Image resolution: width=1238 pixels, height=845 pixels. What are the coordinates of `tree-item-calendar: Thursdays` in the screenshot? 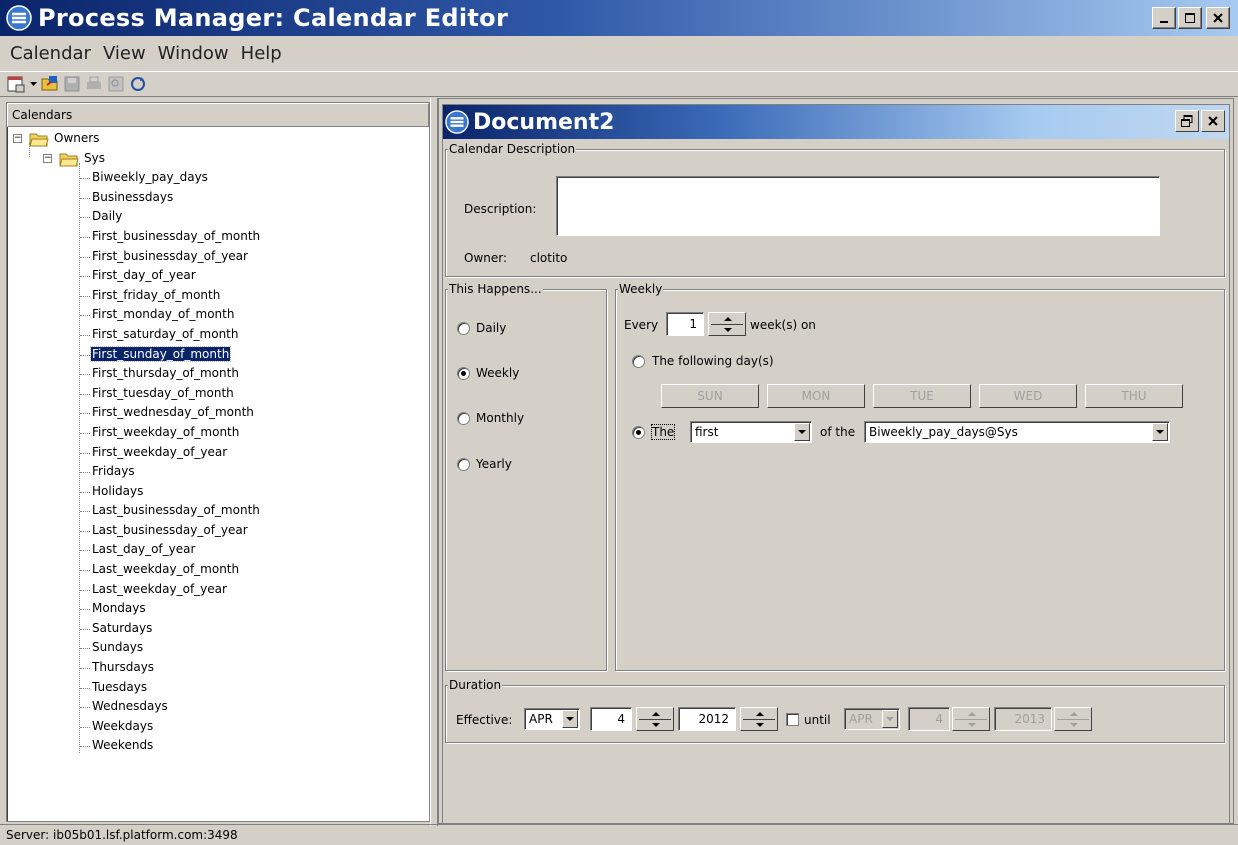 It's located at (218, 668).